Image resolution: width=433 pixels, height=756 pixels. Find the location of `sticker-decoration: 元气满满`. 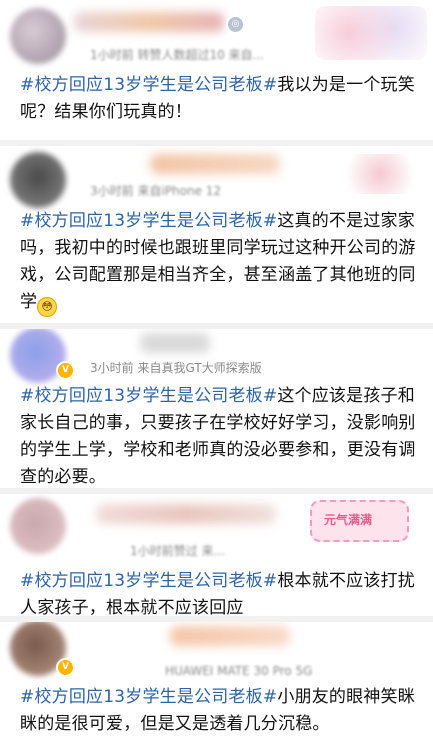

sticker-decoration: 元气满满 is located at coordinates (359, 521).